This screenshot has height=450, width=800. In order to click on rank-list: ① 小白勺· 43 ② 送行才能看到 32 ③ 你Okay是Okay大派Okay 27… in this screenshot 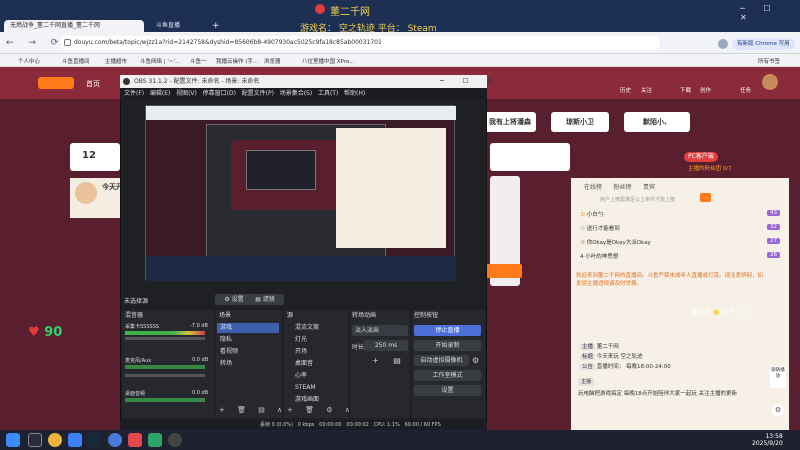, I will do `click(680, 238)`.